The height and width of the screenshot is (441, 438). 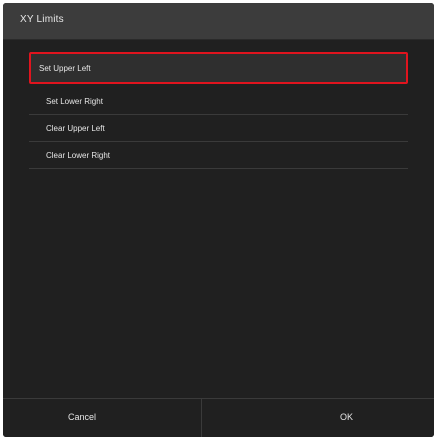 I want to click on menu-item-set-lower-right: Set Lower Right, so click(x=218, y=101).